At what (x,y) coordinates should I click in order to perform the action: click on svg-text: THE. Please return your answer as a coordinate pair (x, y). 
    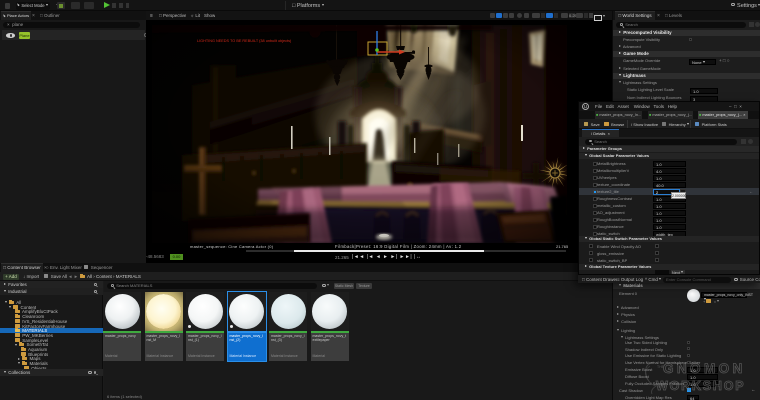
    Looking at the image, I should click on (661, 367).